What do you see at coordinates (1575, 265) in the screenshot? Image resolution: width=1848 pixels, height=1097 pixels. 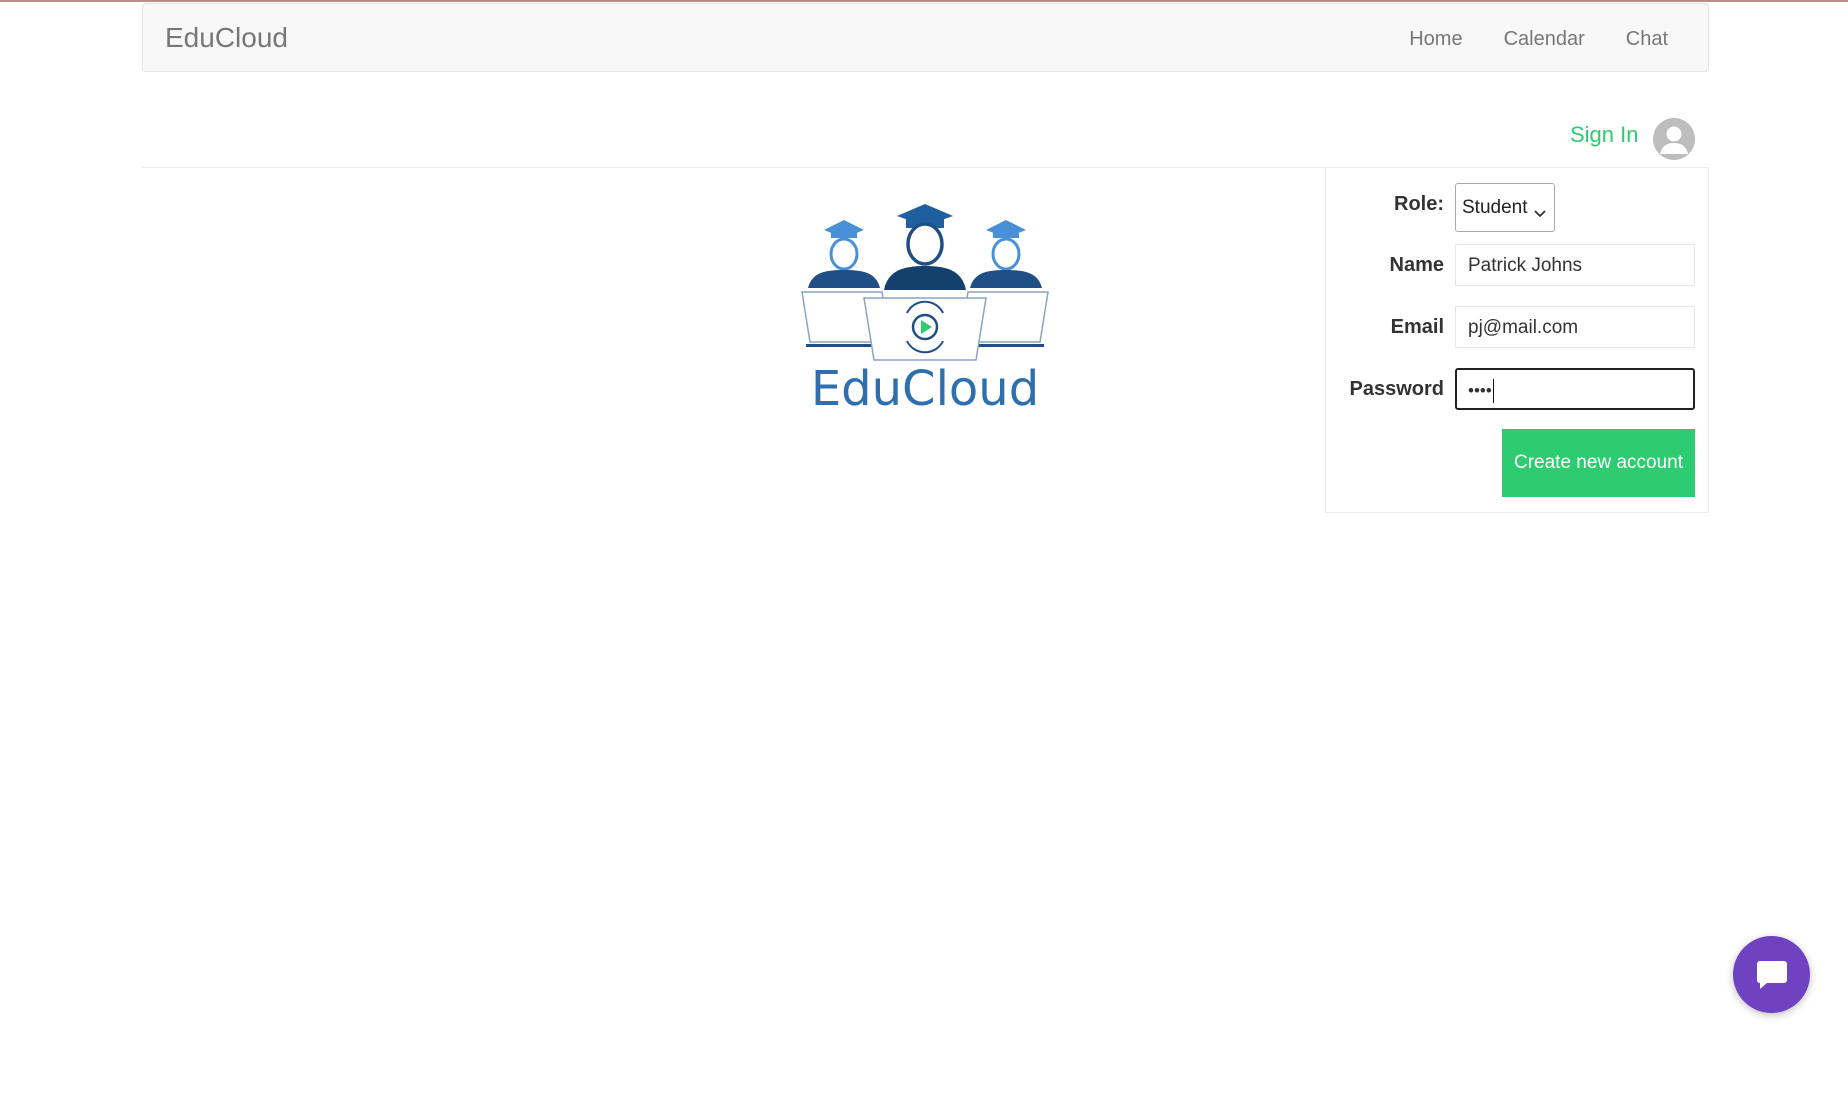 I see `name-input: Patrick Johns` at bounding box center [1575, 265].